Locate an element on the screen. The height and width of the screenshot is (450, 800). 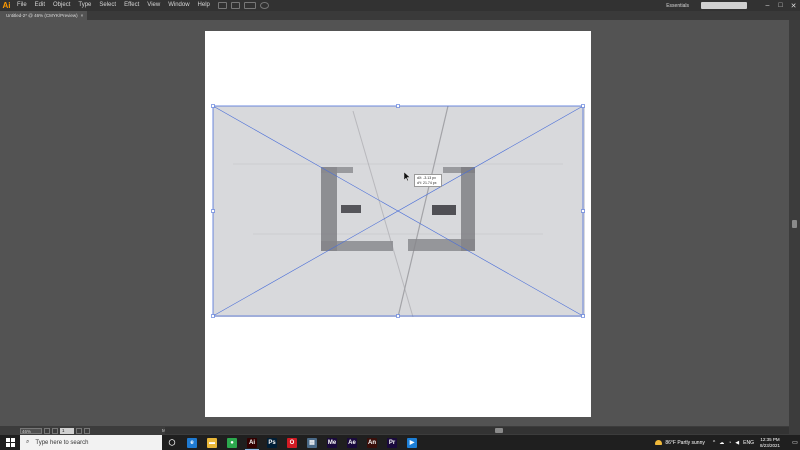
artboard-number-field: 1 is located at coordinates (67, 430).